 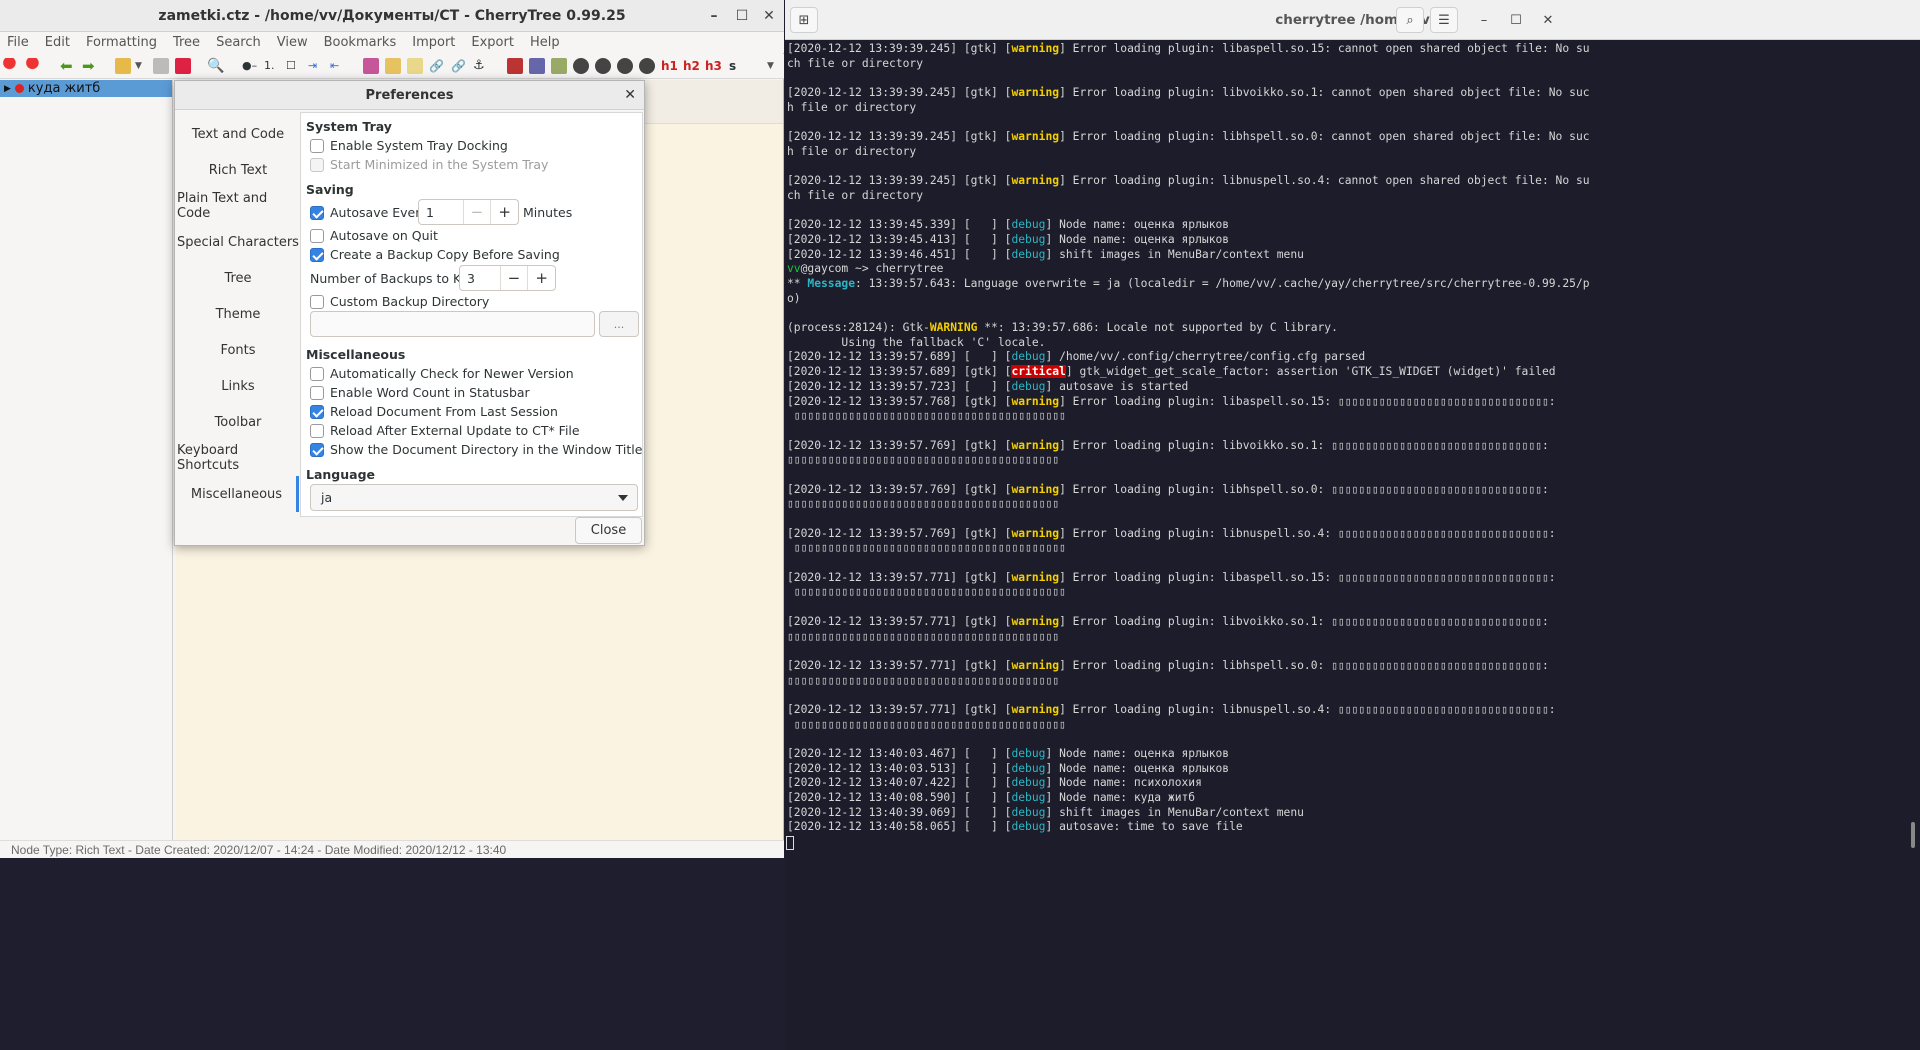 I want to click on search-icon: ⌕, so click(x=1410, y=20).